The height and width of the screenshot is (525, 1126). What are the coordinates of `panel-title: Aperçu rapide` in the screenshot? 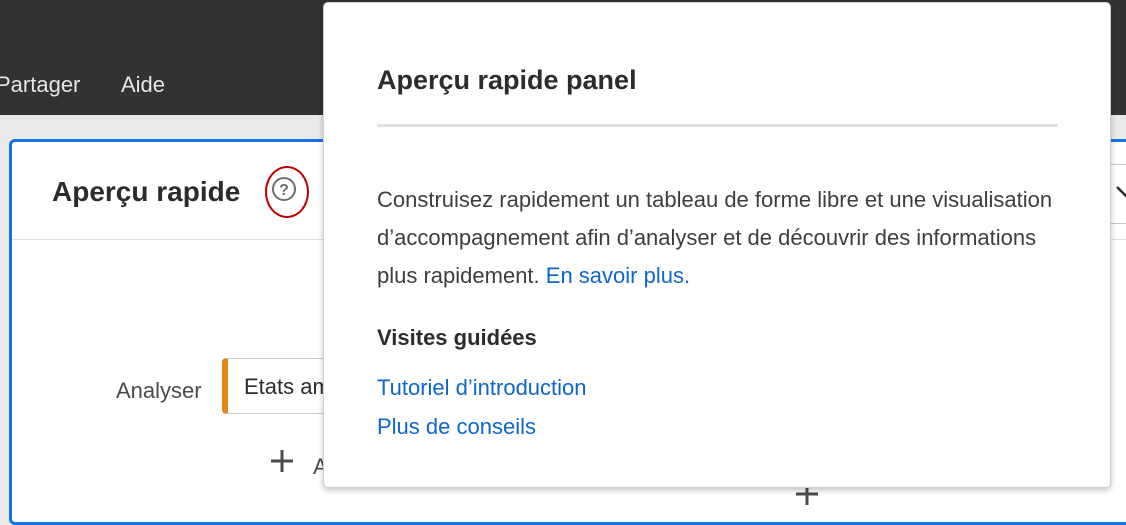 It's located at (146, 191).